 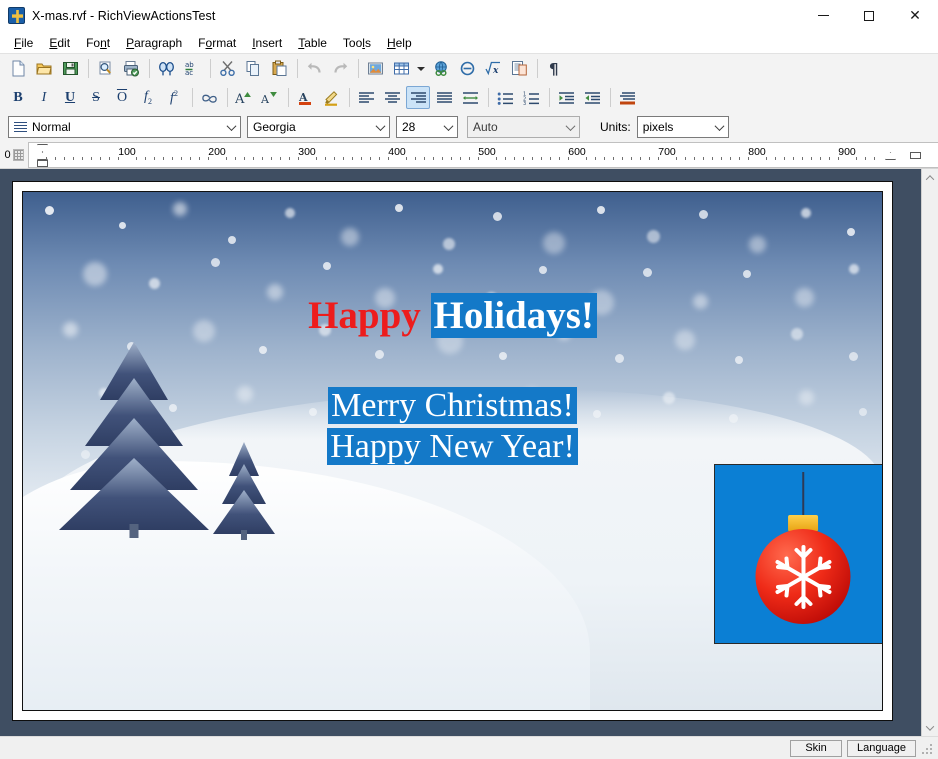 I want to click on decrease-indent-icon, so click(x=566, y=97).